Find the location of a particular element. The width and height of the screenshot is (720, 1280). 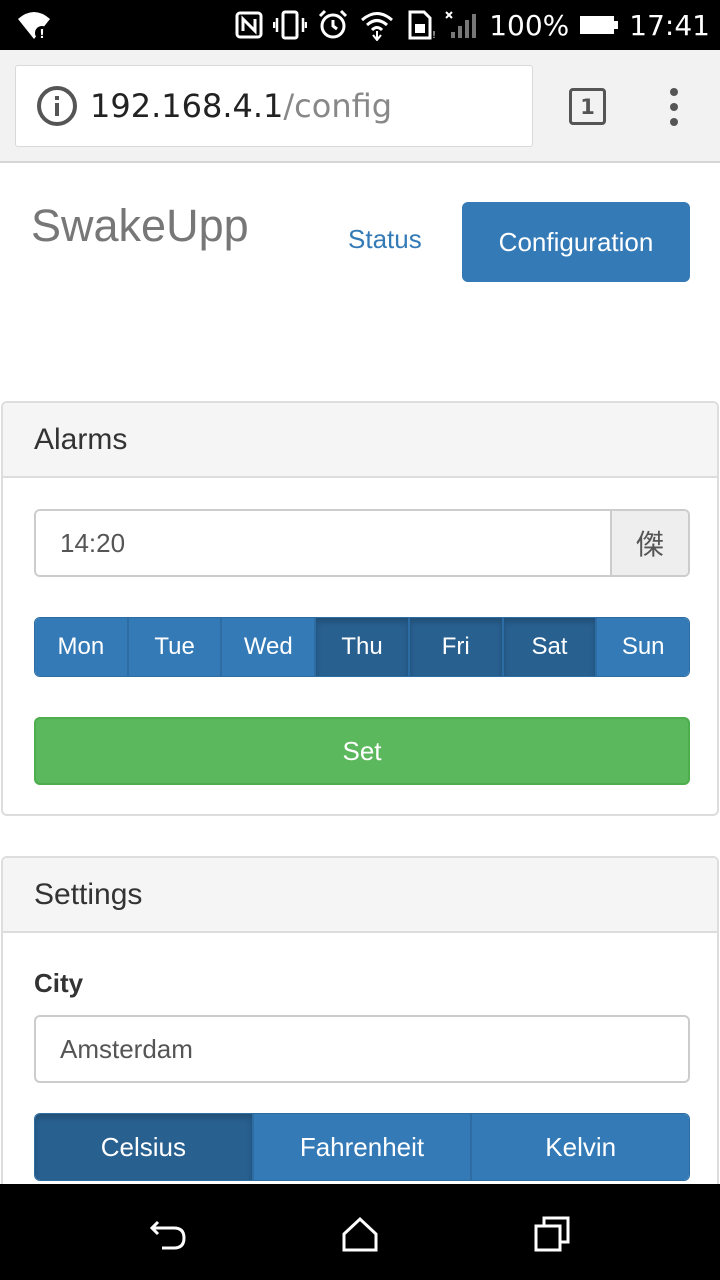

day-toggle-mon: Mon is located at coordinates (82, 647).